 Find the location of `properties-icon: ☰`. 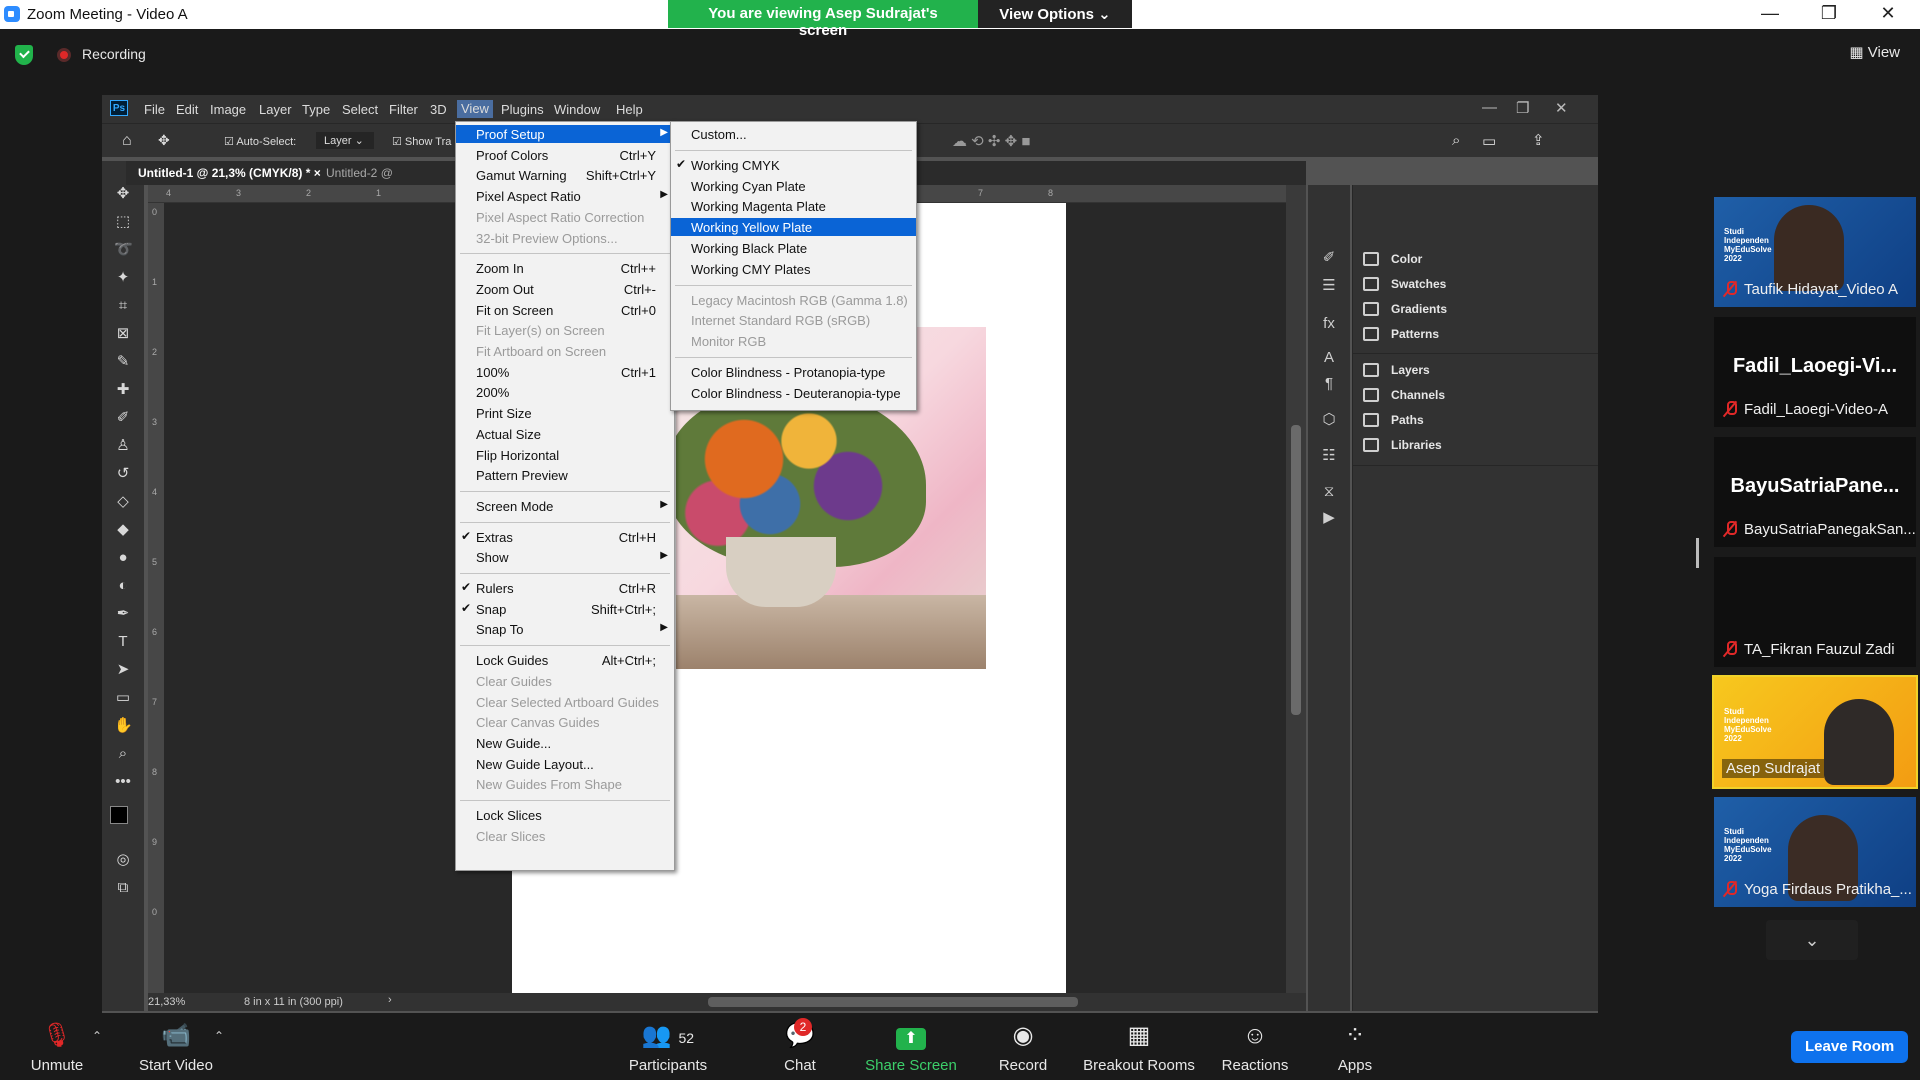

properties-icon: ☰ is located at coordinates (1329, 286).